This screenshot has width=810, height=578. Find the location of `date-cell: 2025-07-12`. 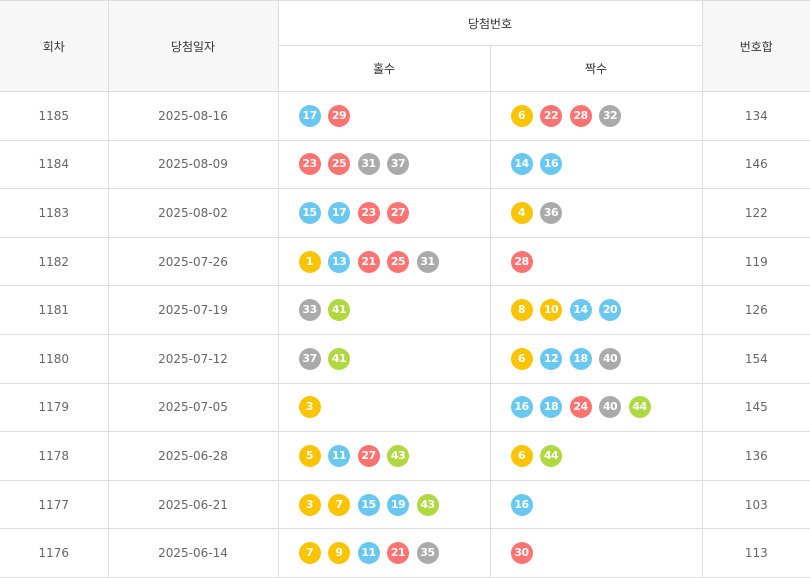

date-cell: 2025-07-12 is located at coordinates (193, 358).